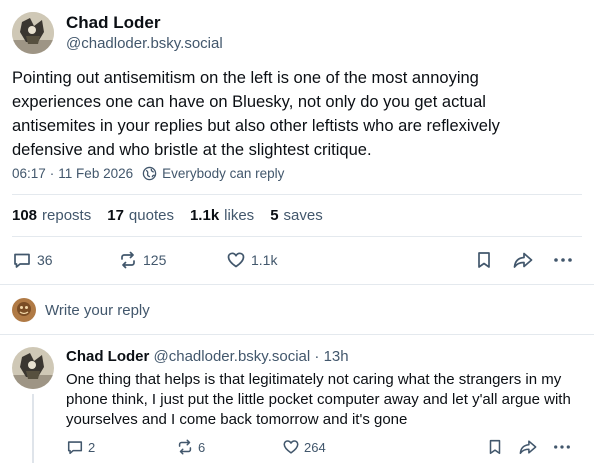 This screenshot has height=463, width=594. What do you see at coordinates (232, 356) in the screenshot?
I see `reply-author-handle: @chadloder.bsky.social` at bounding box center [232, 356].